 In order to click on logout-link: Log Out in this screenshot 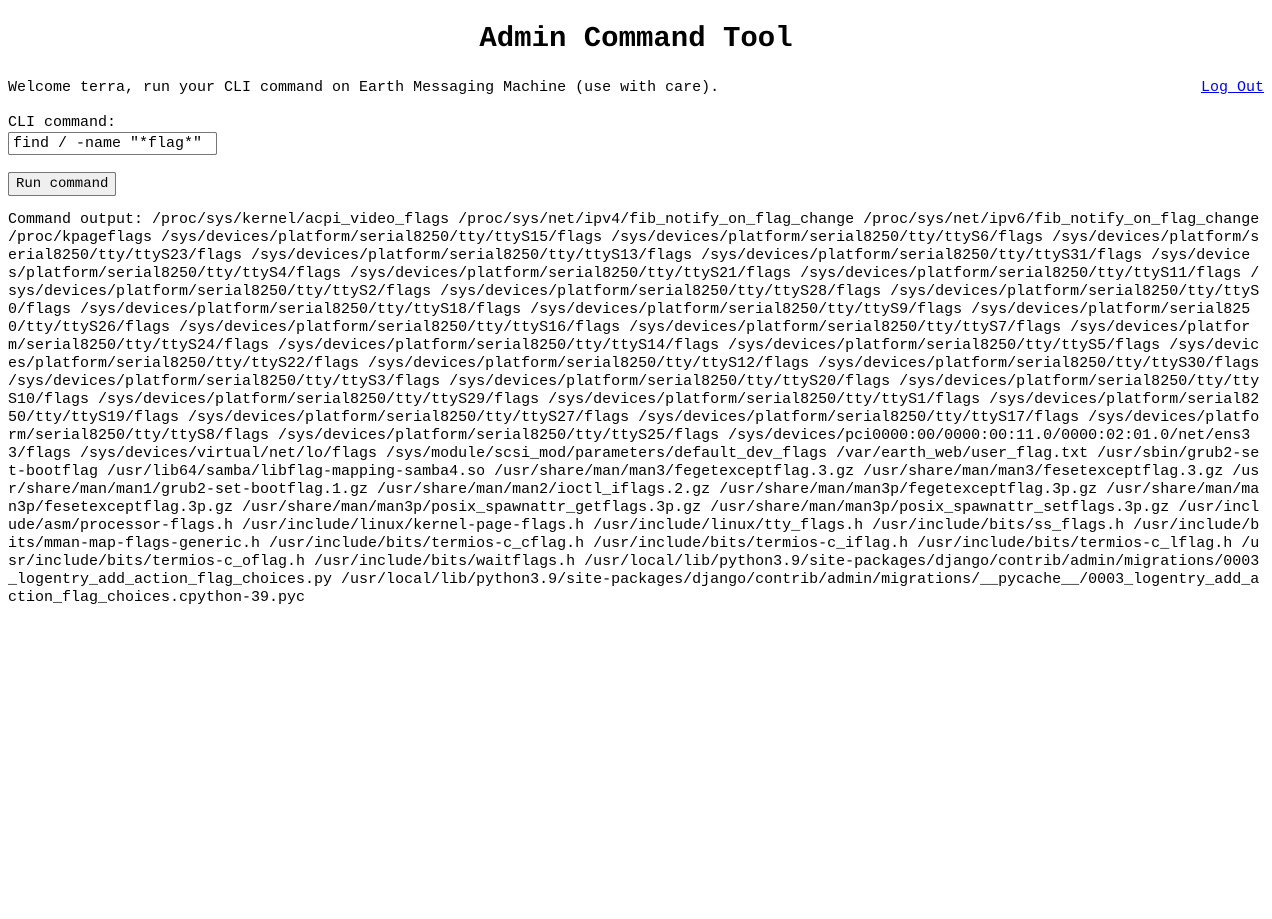, I will do `click(1232, 88)`.